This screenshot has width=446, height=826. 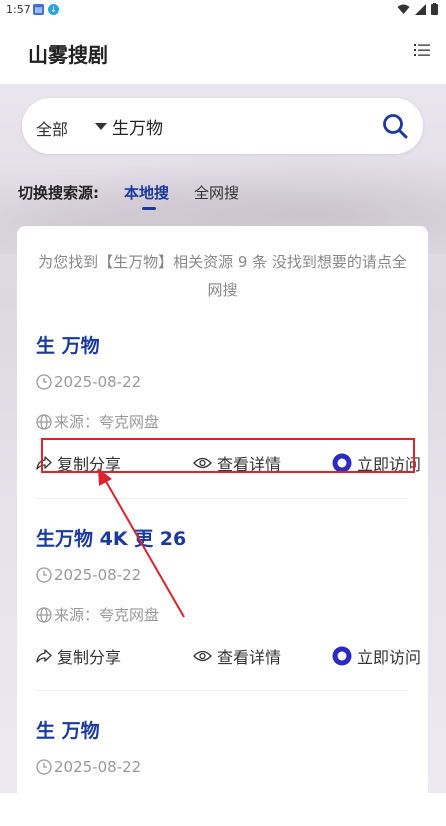 What do you see at coordinates (422, 50) in the screenshot?
I see `menu-icon` at bounding box center [422, 50].